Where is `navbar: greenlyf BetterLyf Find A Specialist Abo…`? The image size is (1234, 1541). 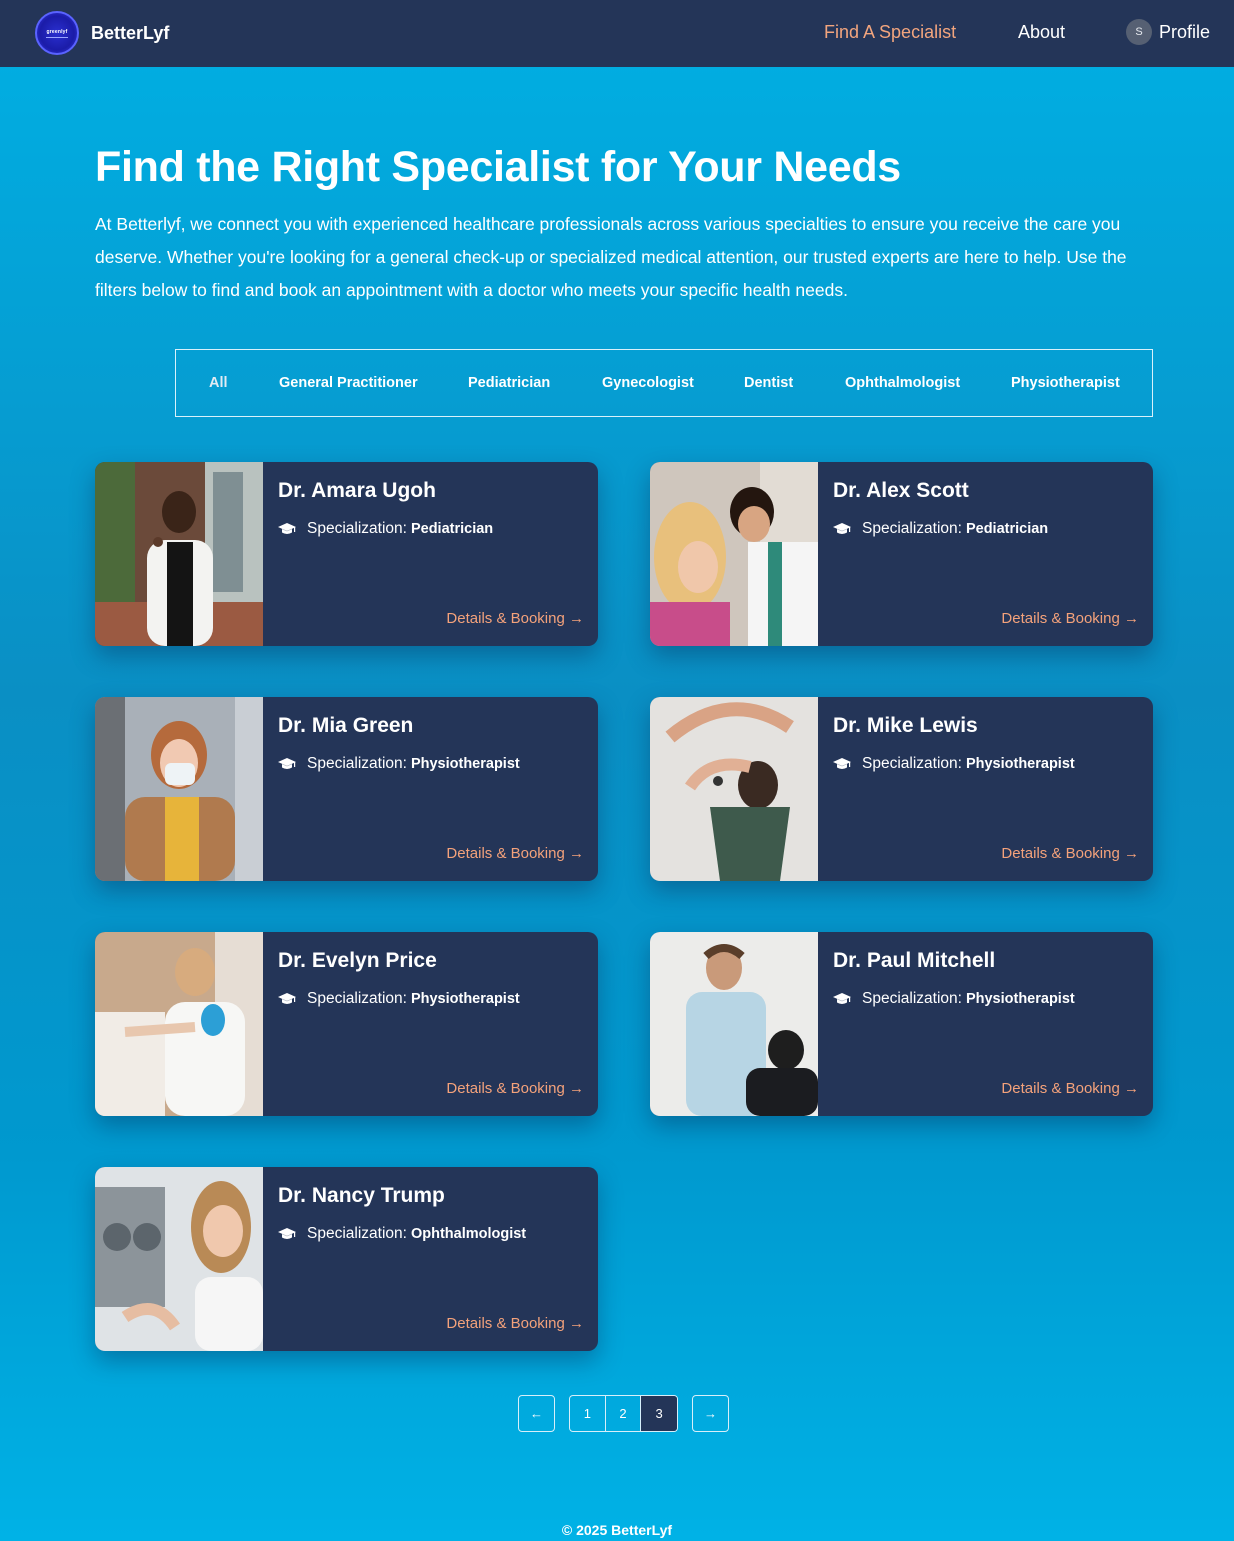 navbar: greenlyf BetterLyf Find A Specialist Abo… is located at coordinates (617, 33).